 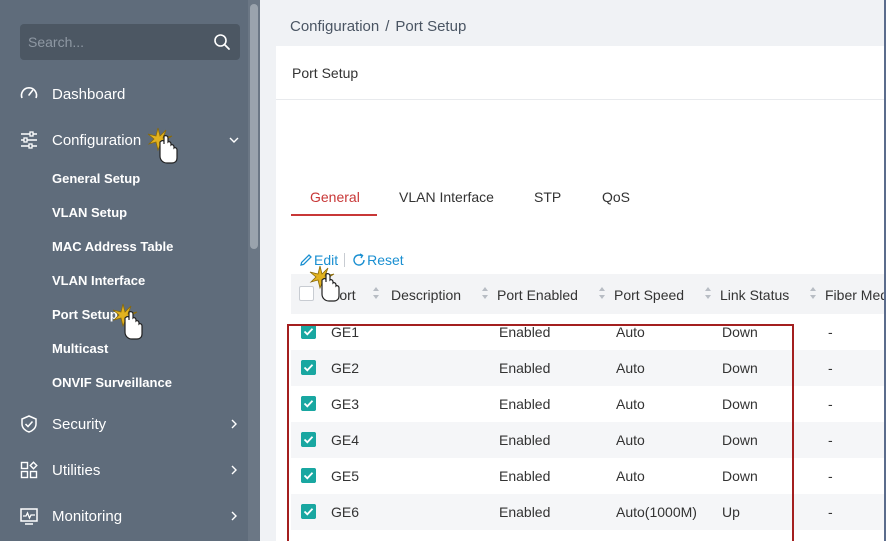 I want to click on sidebar-subitem-port-setup: Port Setup, so click(x=85, y=314).